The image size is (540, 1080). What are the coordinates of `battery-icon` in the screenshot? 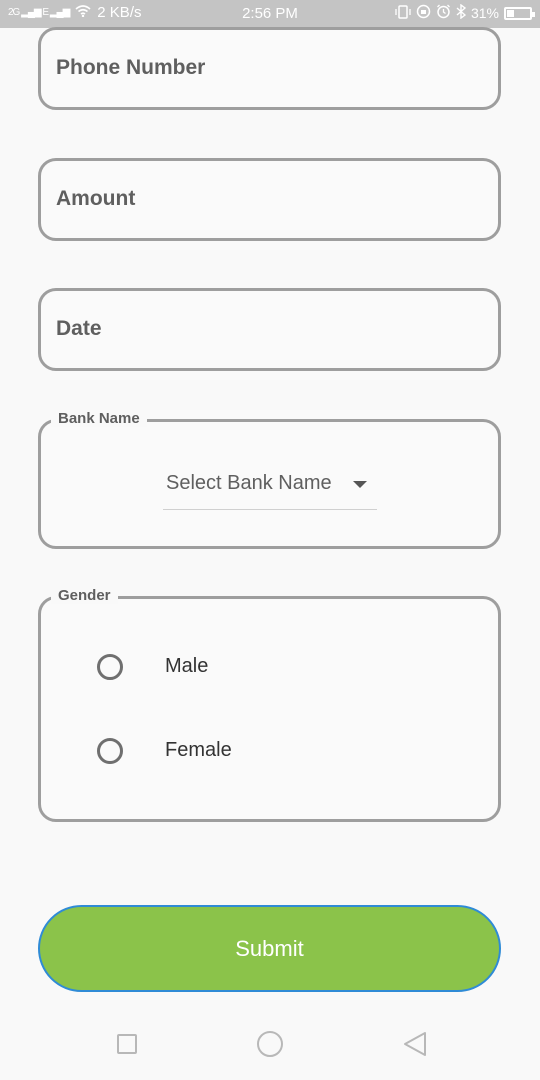 It's located at (519, 13).